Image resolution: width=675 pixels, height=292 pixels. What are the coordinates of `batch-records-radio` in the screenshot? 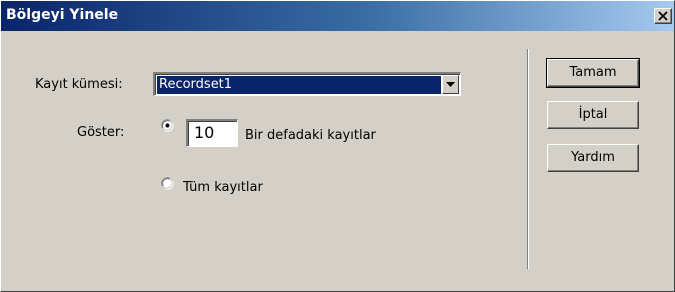 It's located at (167, 125).